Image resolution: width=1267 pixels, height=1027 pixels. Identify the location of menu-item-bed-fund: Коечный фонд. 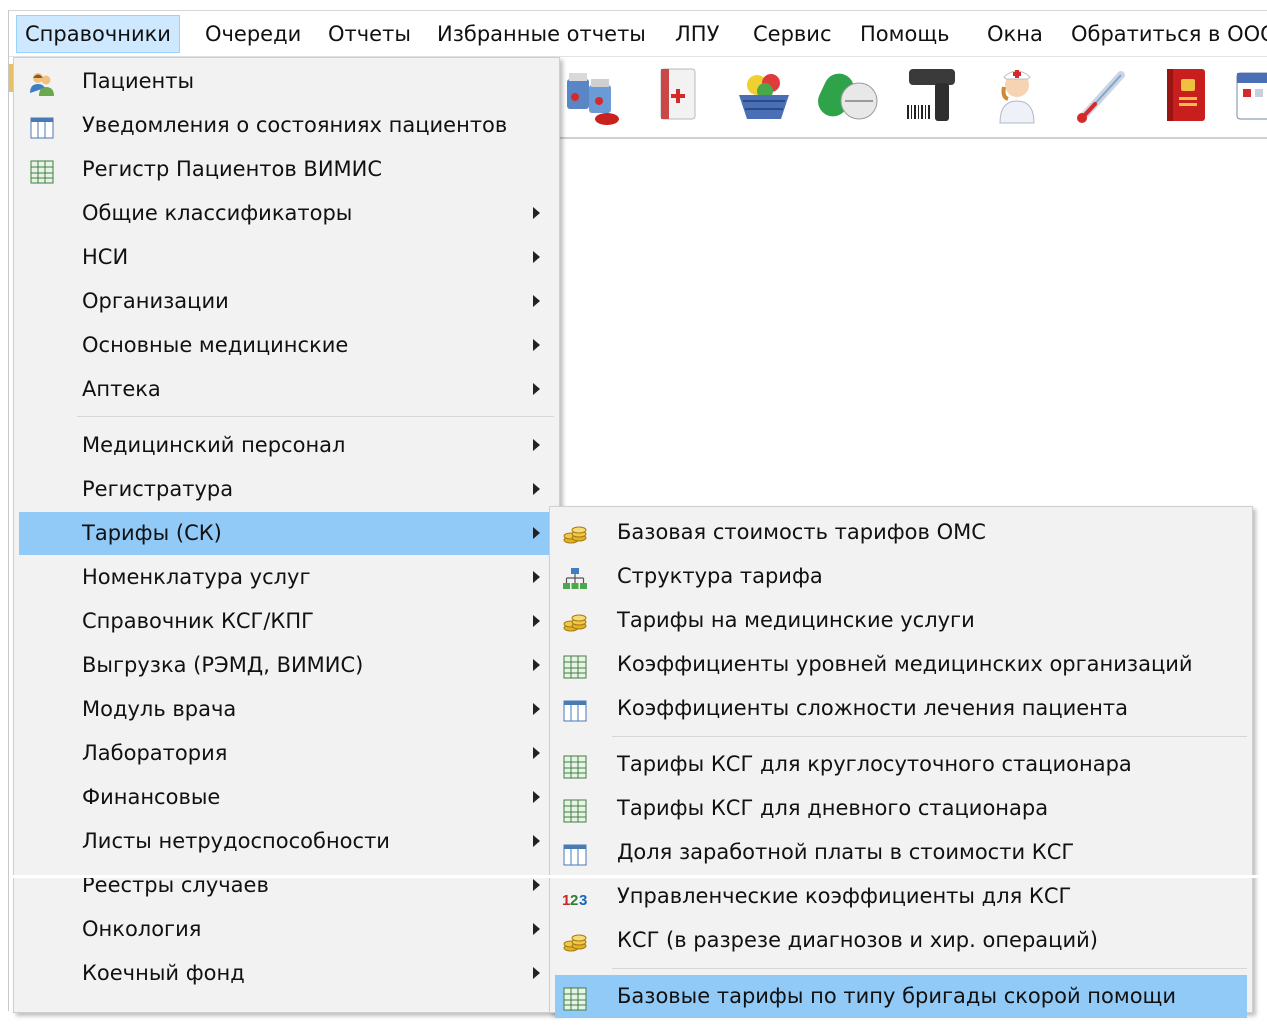
(286, 973).